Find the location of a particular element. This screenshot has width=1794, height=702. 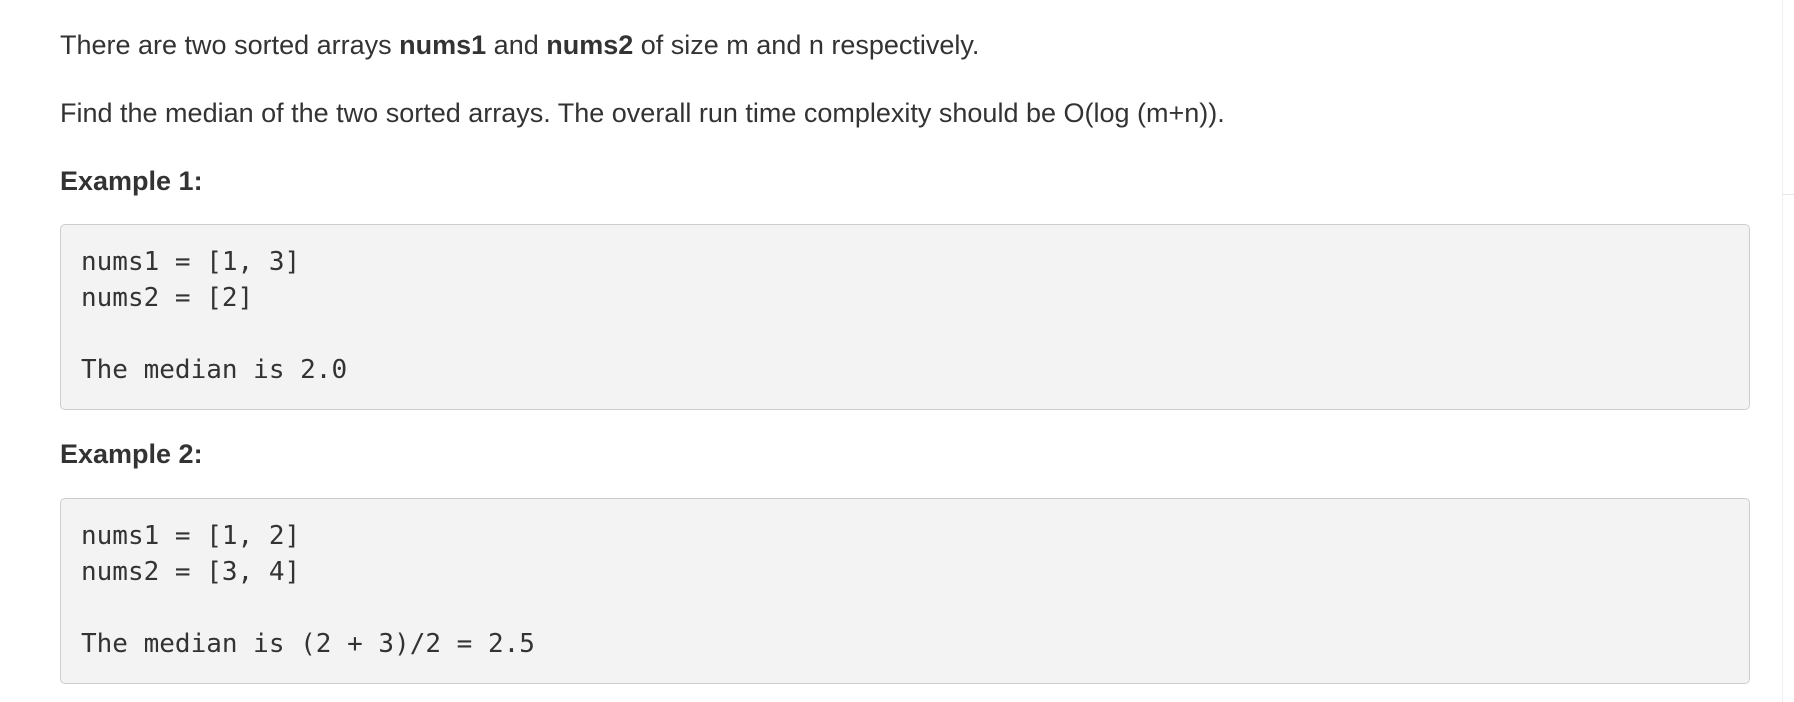

example-2-line-1: nums1 = [1, 2] is located at coordinates (191, 536).